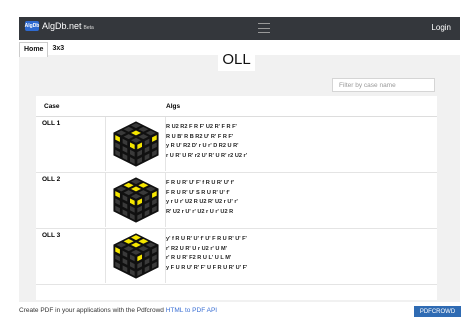  Describe the element at coordinates (51, 235) in the screenshot. I see `case-name: OLL 3` at that location.